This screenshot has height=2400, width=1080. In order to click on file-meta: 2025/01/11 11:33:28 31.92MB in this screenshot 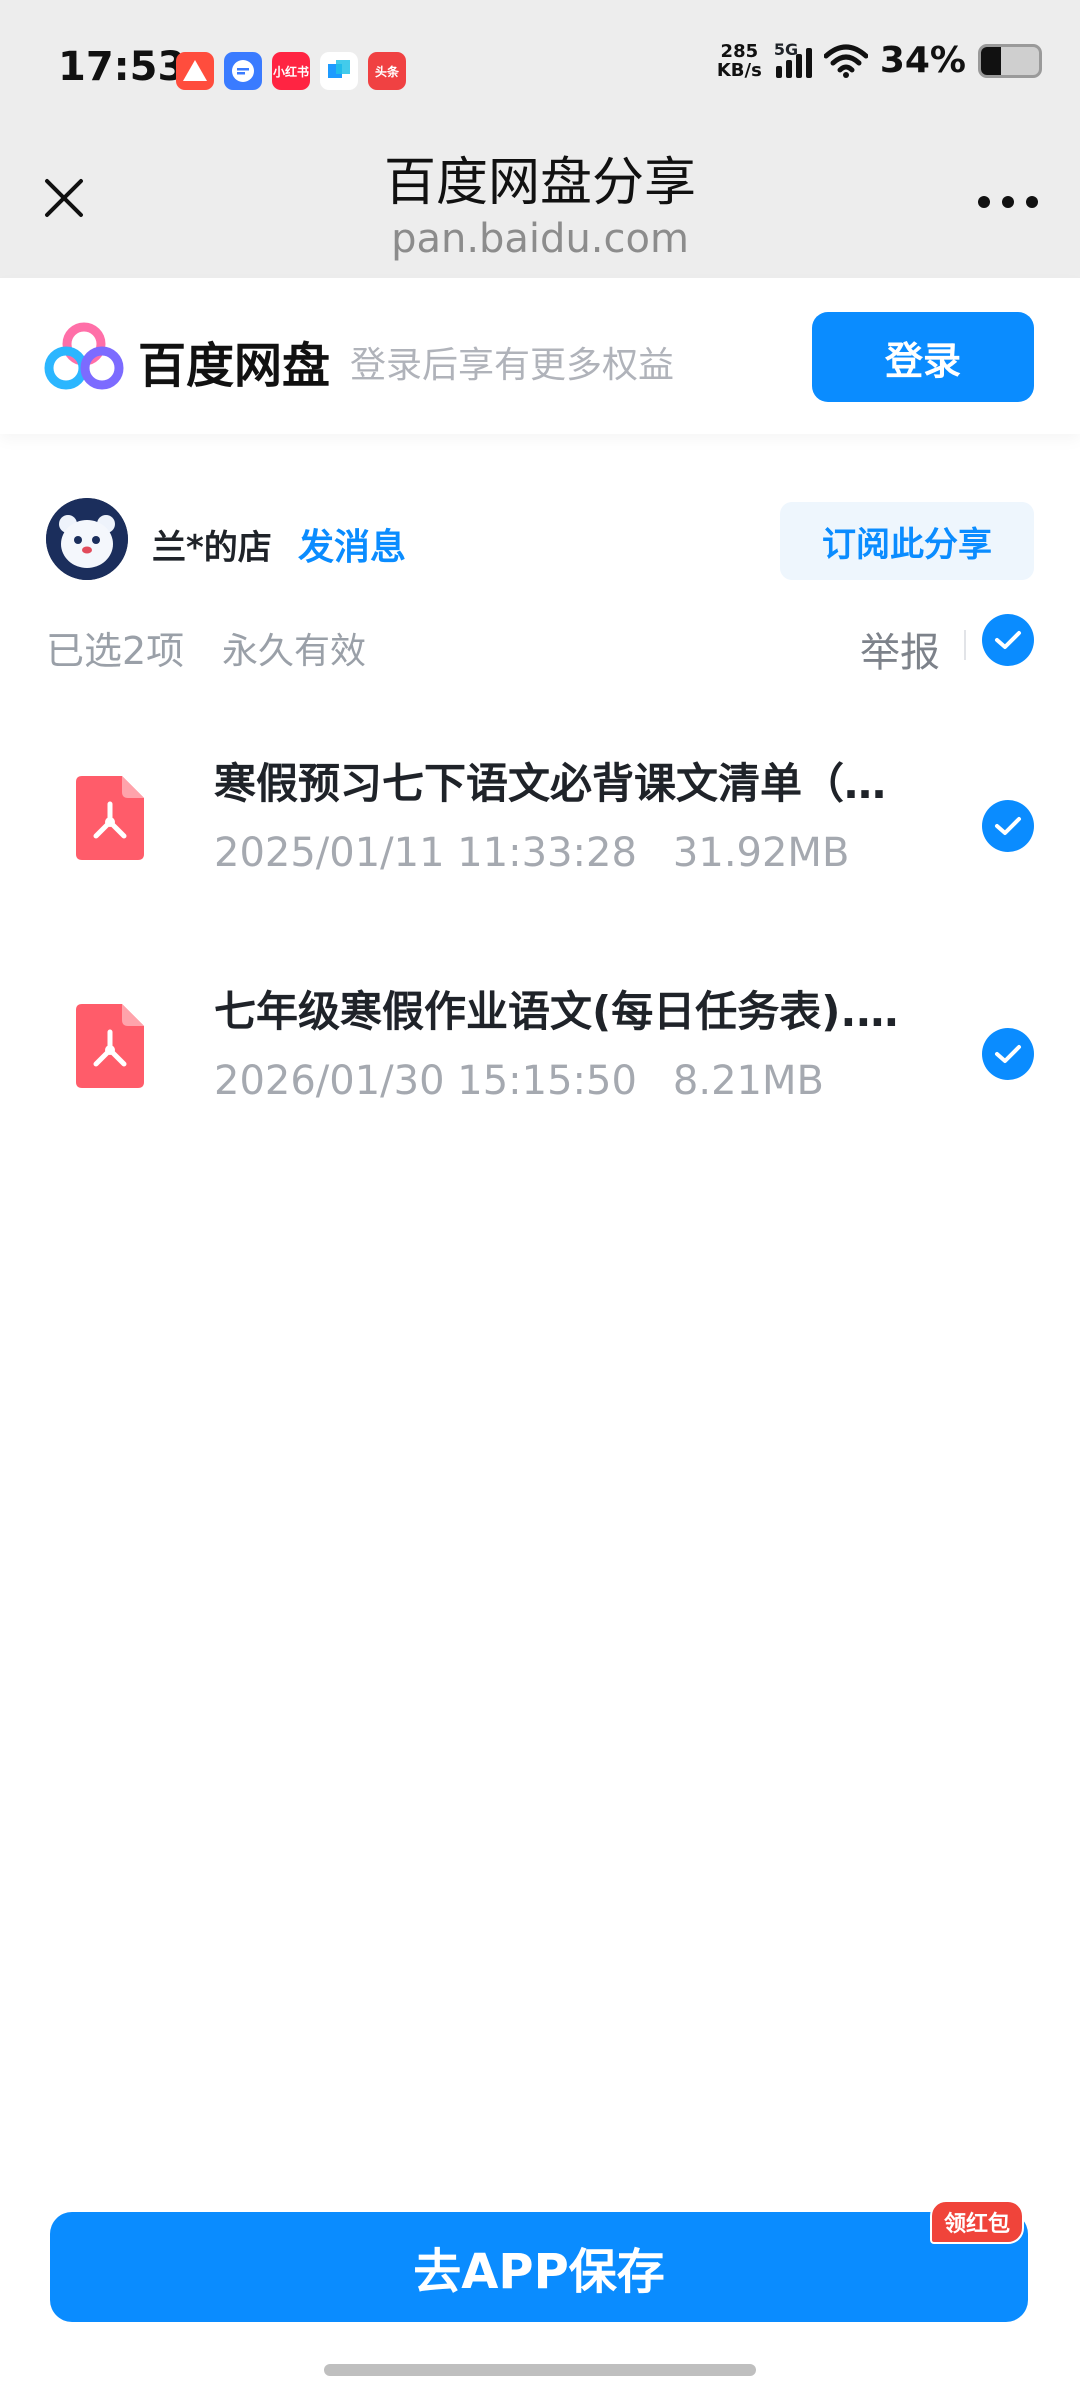, I will do `click(531, 853)`.